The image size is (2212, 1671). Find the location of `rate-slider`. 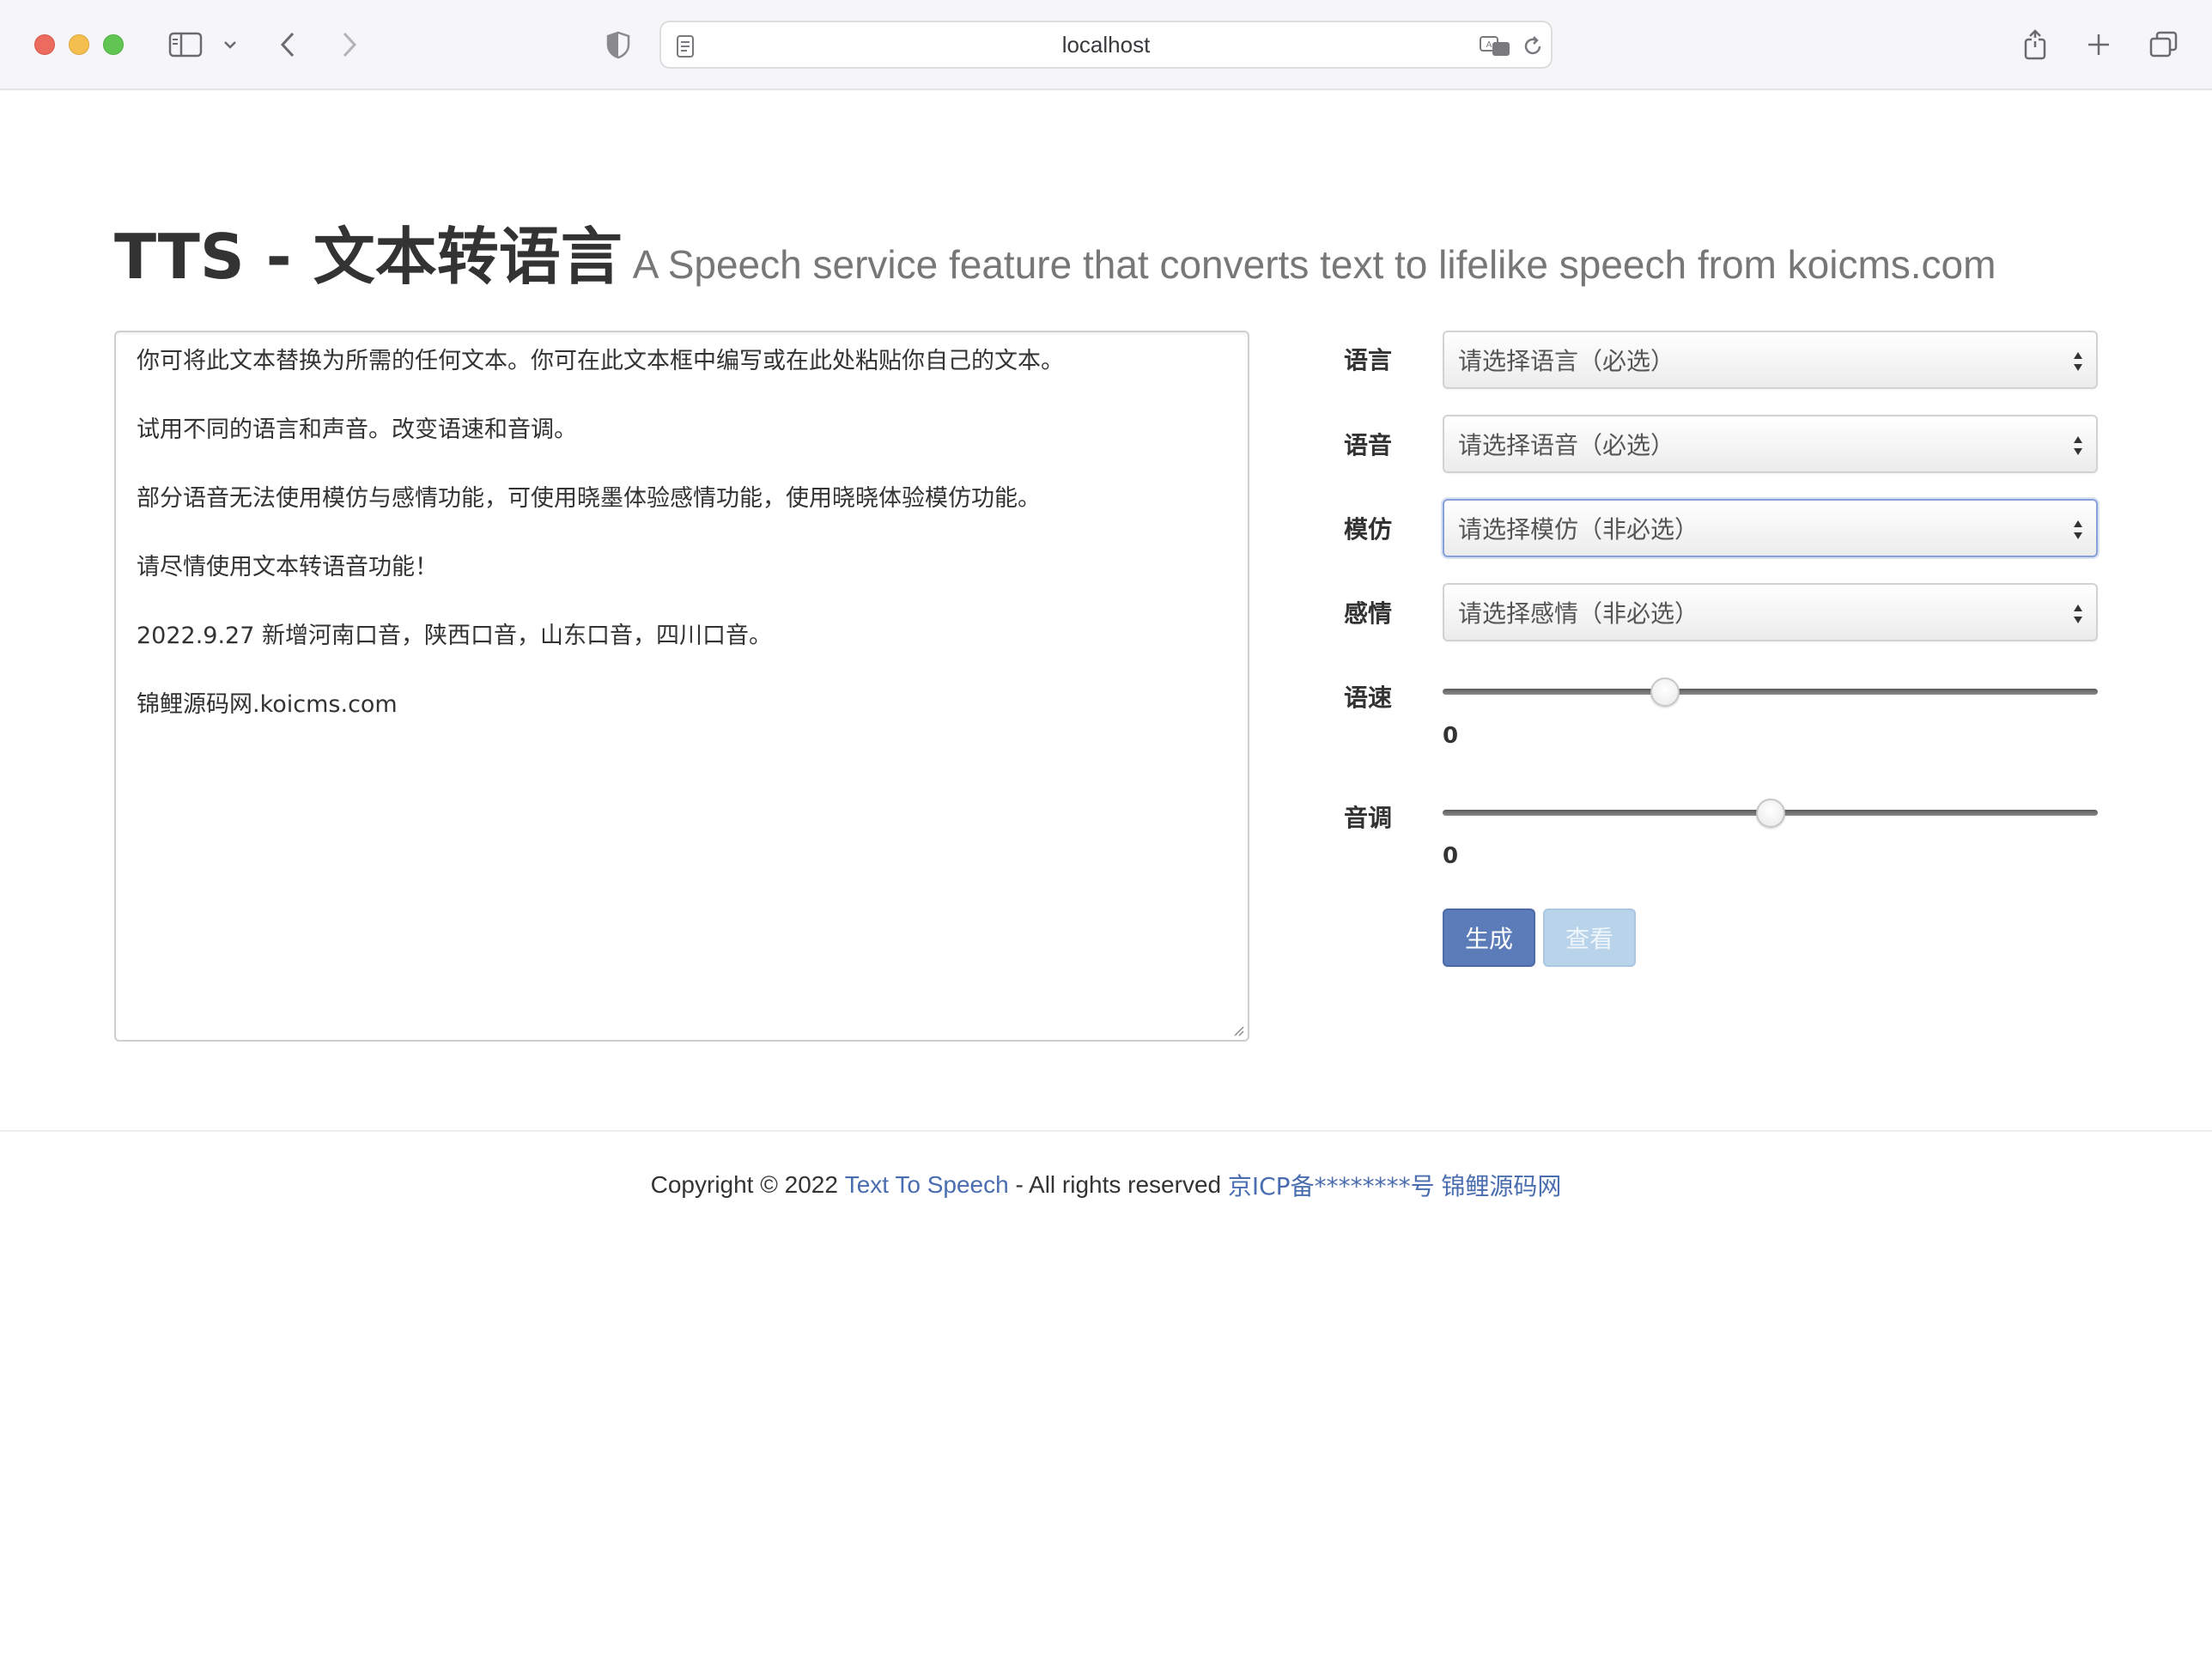

rate-slider is located at coordinates (1770, 693).